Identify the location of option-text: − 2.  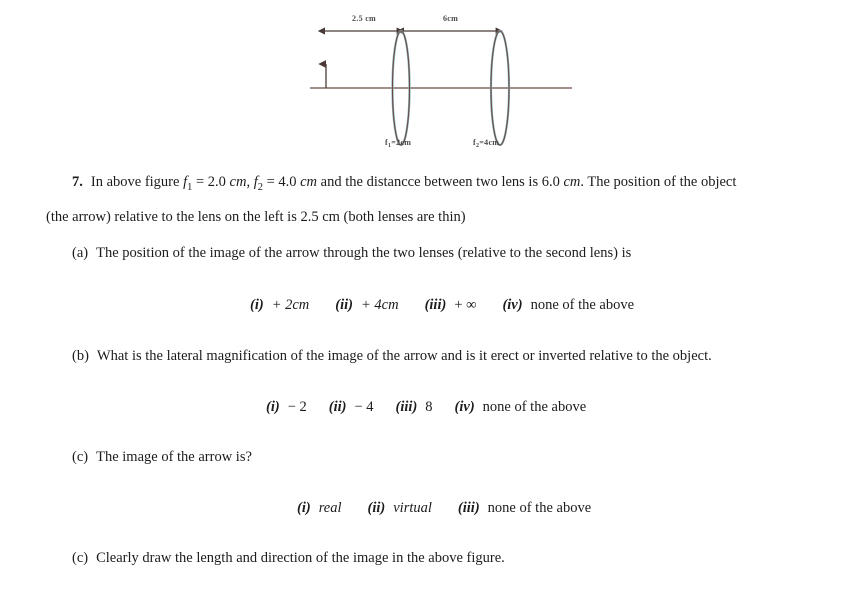
(297, 407).